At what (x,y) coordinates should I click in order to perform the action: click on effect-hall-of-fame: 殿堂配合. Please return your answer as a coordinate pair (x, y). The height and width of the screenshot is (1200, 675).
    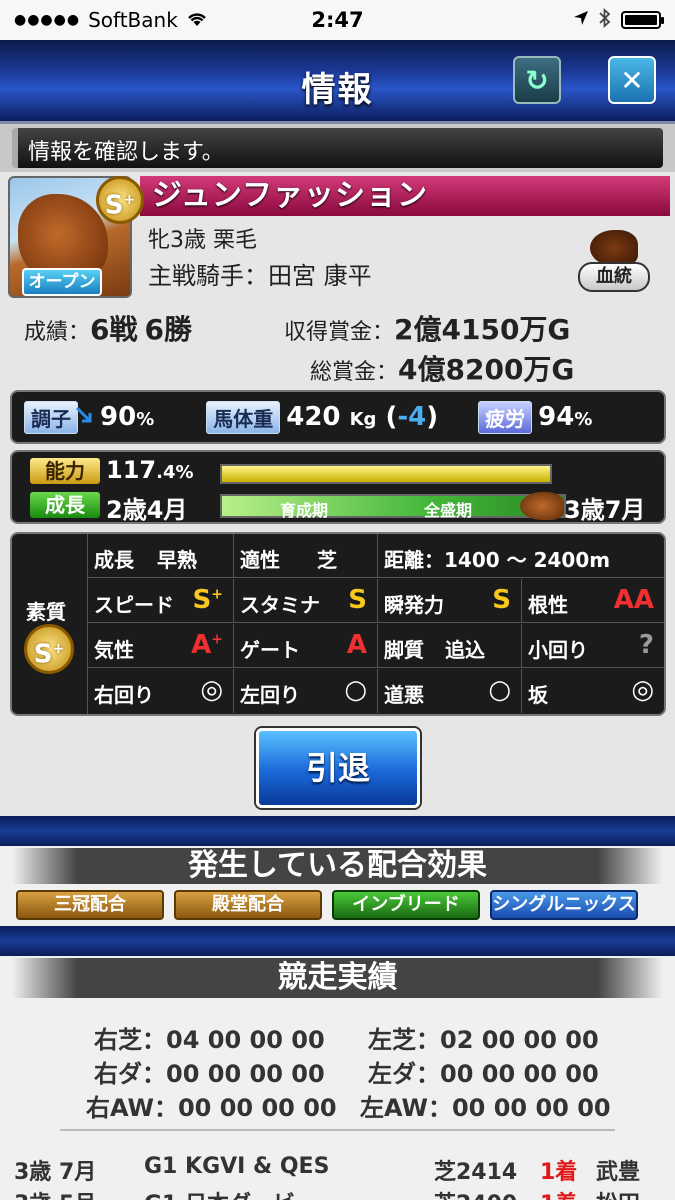
    Looking at the image, I should click on (248, 905).